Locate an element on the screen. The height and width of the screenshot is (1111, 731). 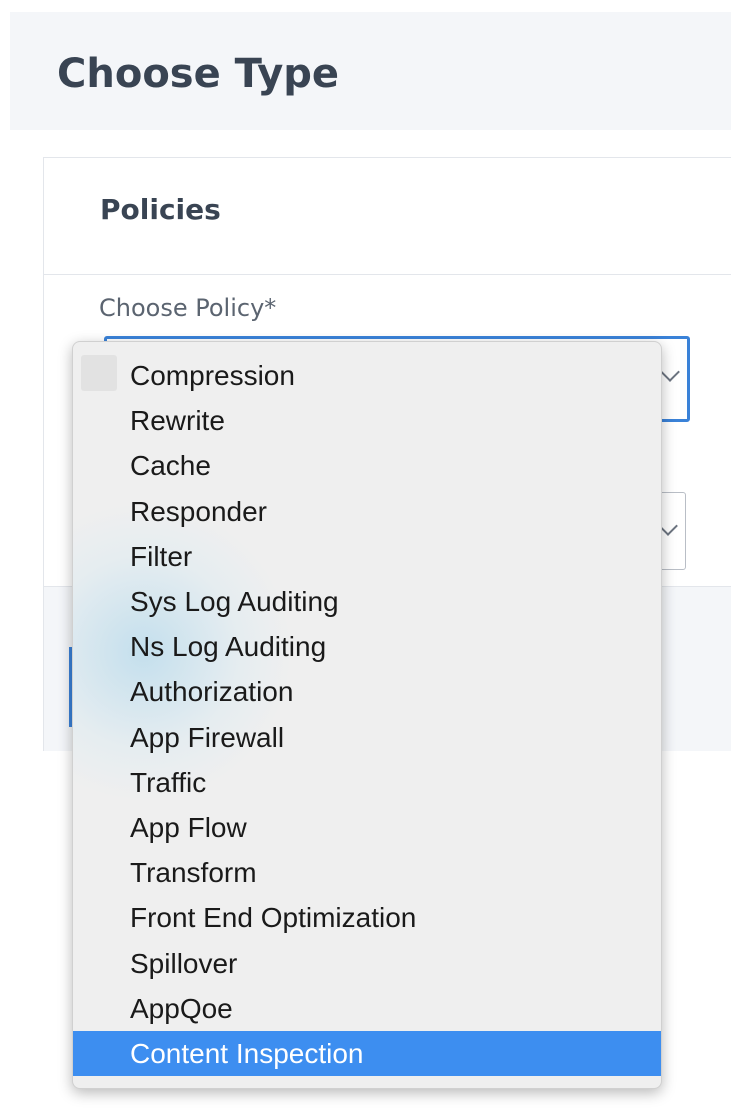
panel-title: Policies is located at coordinates (160, 209).